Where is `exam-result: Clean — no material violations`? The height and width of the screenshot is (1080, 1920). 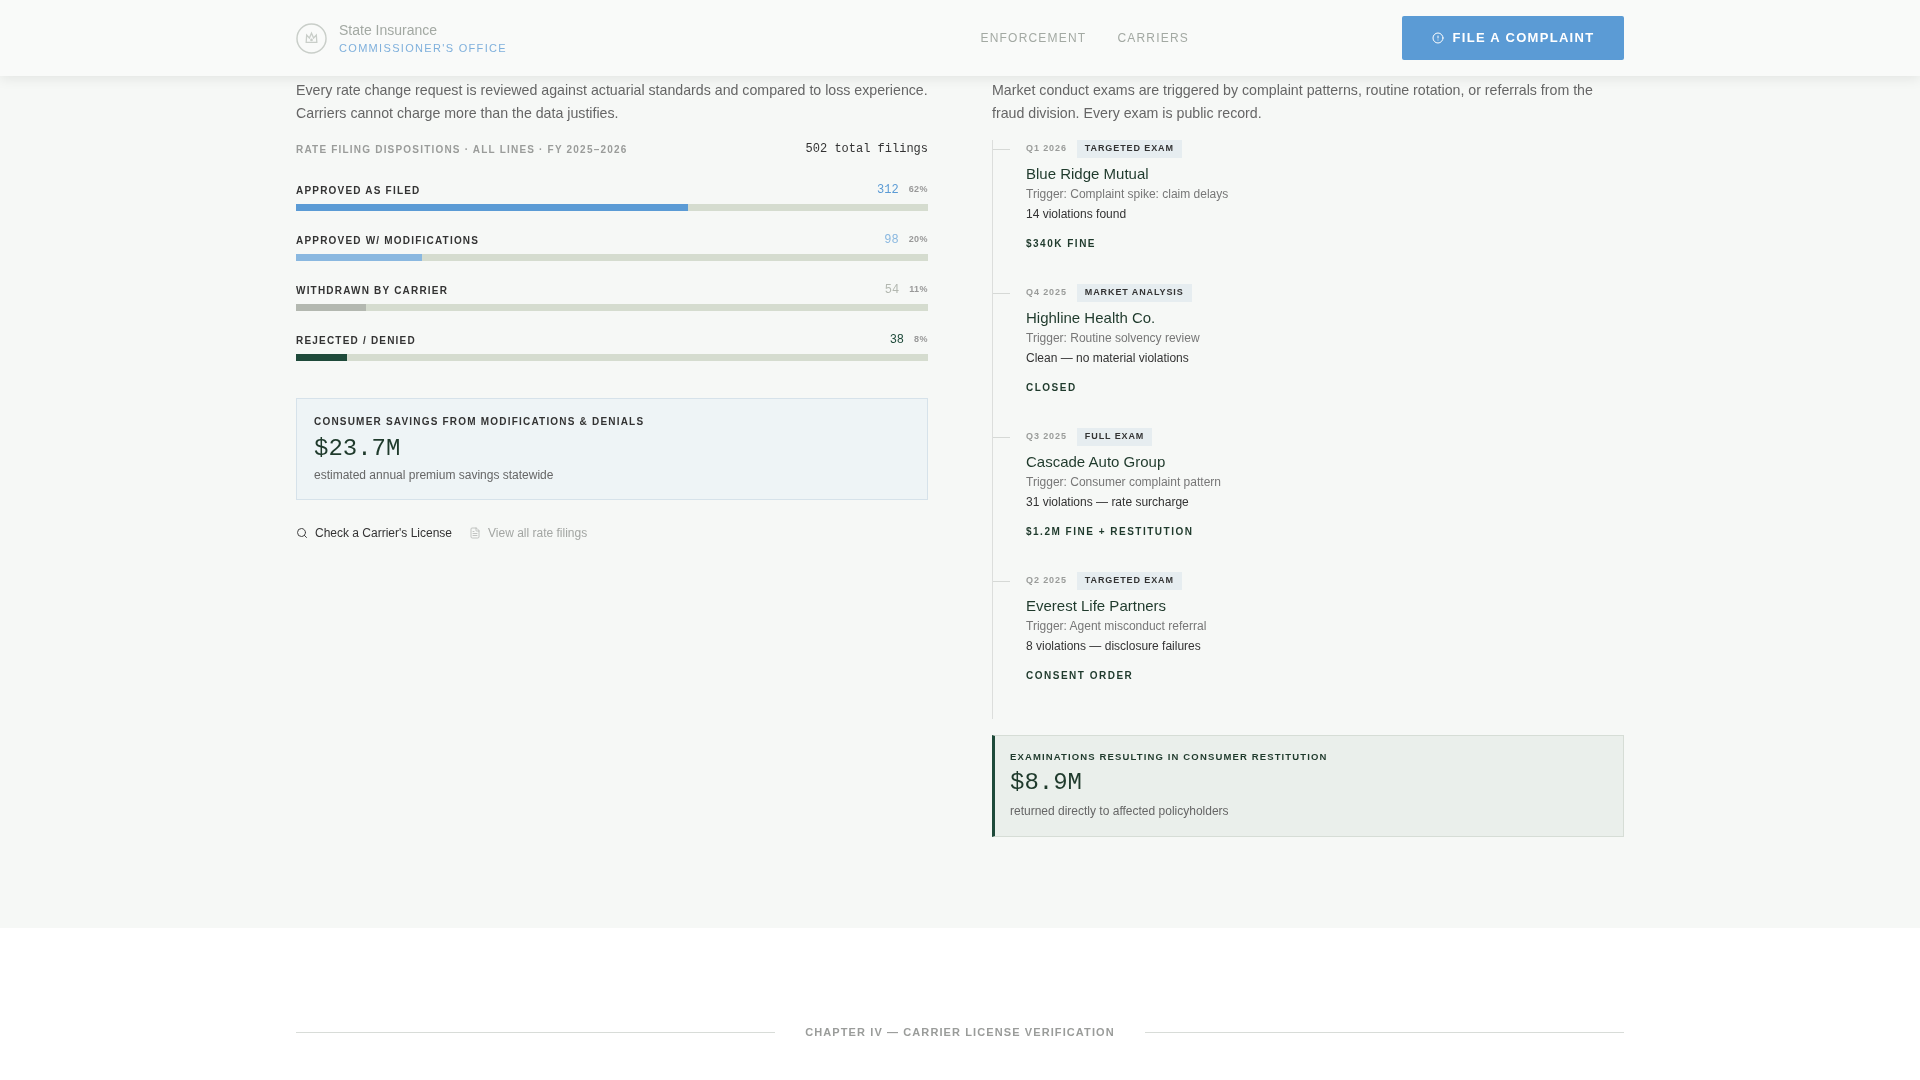
exam-result: Clean — no material violations is located at coordinates (1108, 358).